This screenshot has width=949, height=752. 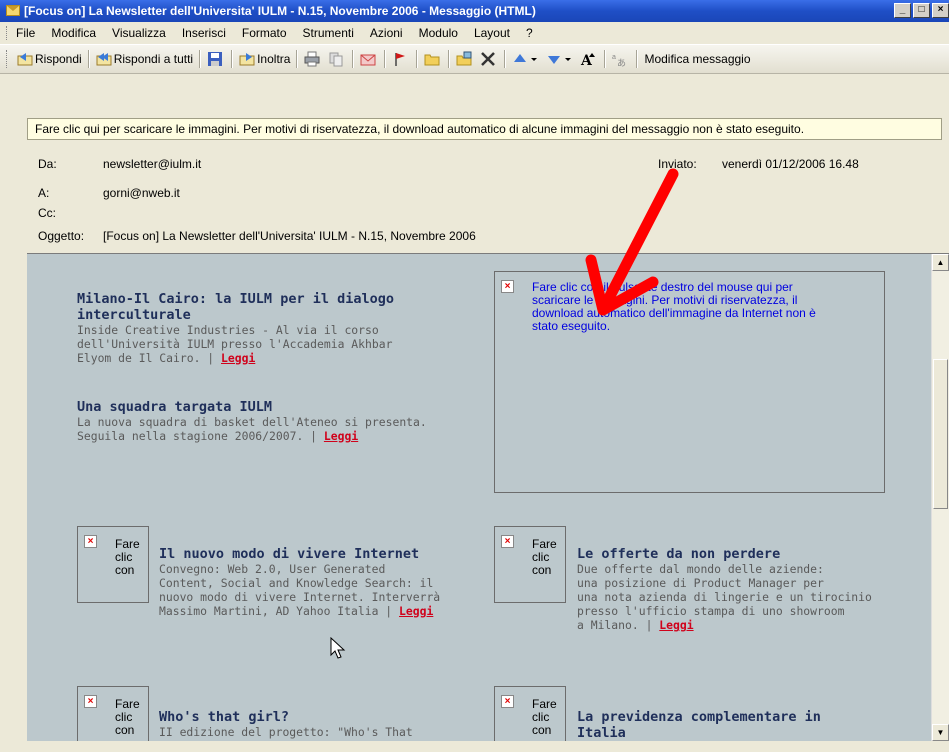 I want to click on article-text: a Milano. | Leggi, so click(x=732, y=625).